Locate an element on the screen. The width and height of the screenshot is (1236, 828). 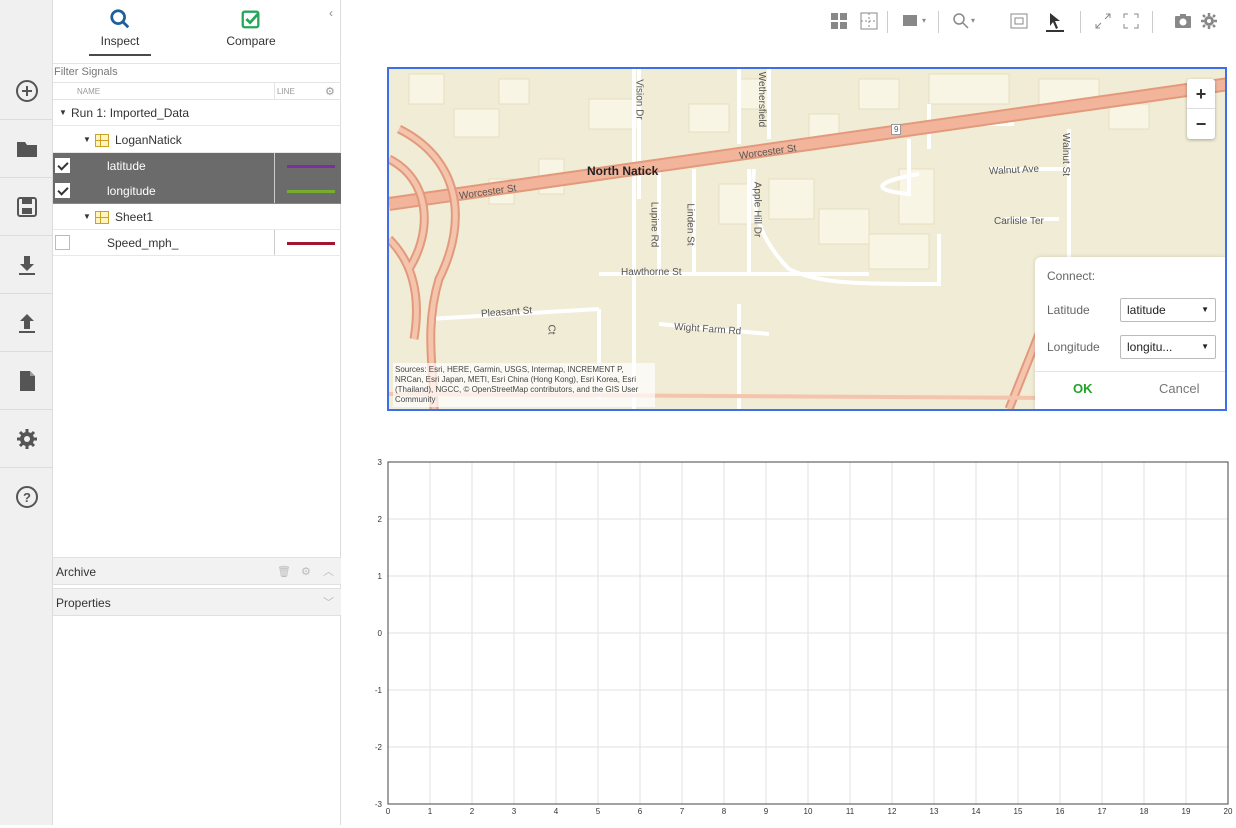
map-label: Walnut St is located at coordinates (1065, 154).